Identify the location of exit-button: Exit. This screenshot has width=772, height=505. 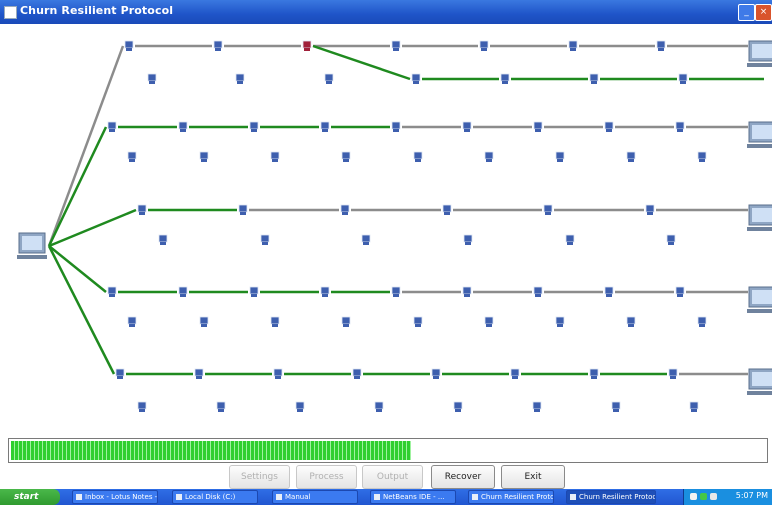
(533, 477).